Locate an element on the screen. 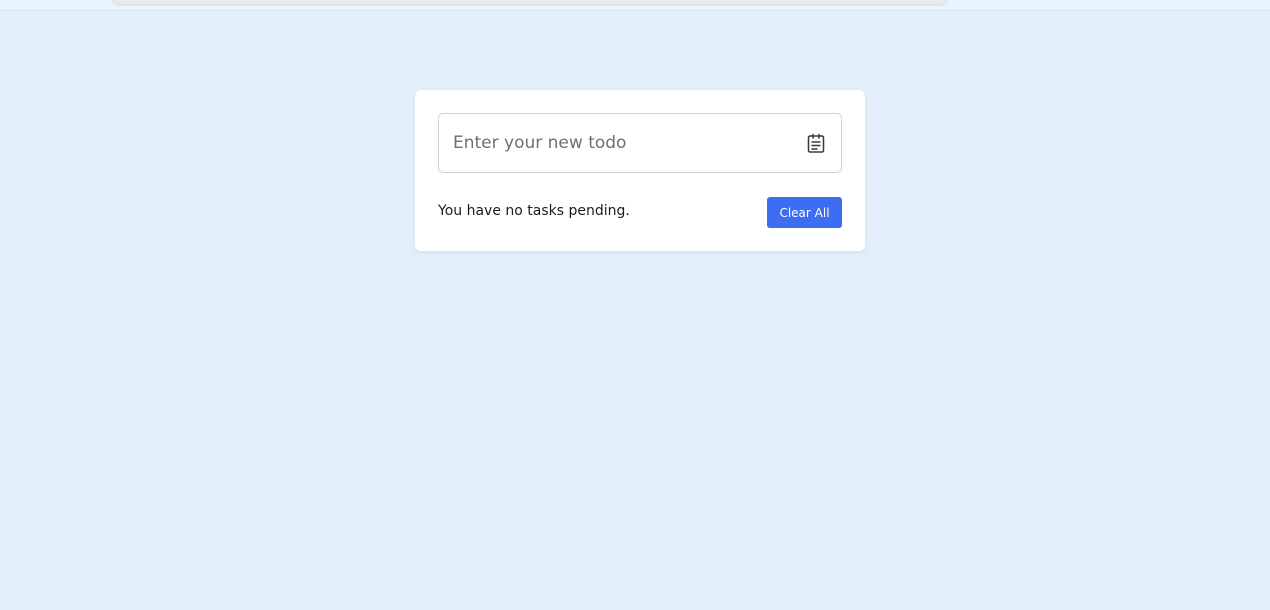  todo-input-wrapper is located at coordinates (640, 143).